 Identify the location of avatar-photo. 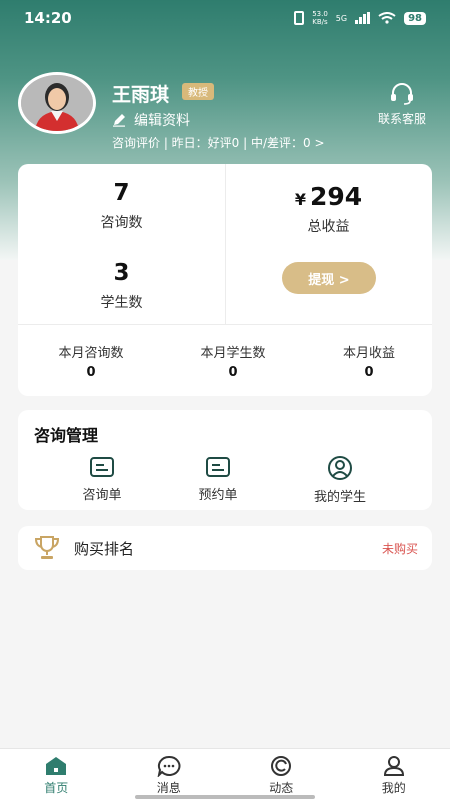
(57, 103).